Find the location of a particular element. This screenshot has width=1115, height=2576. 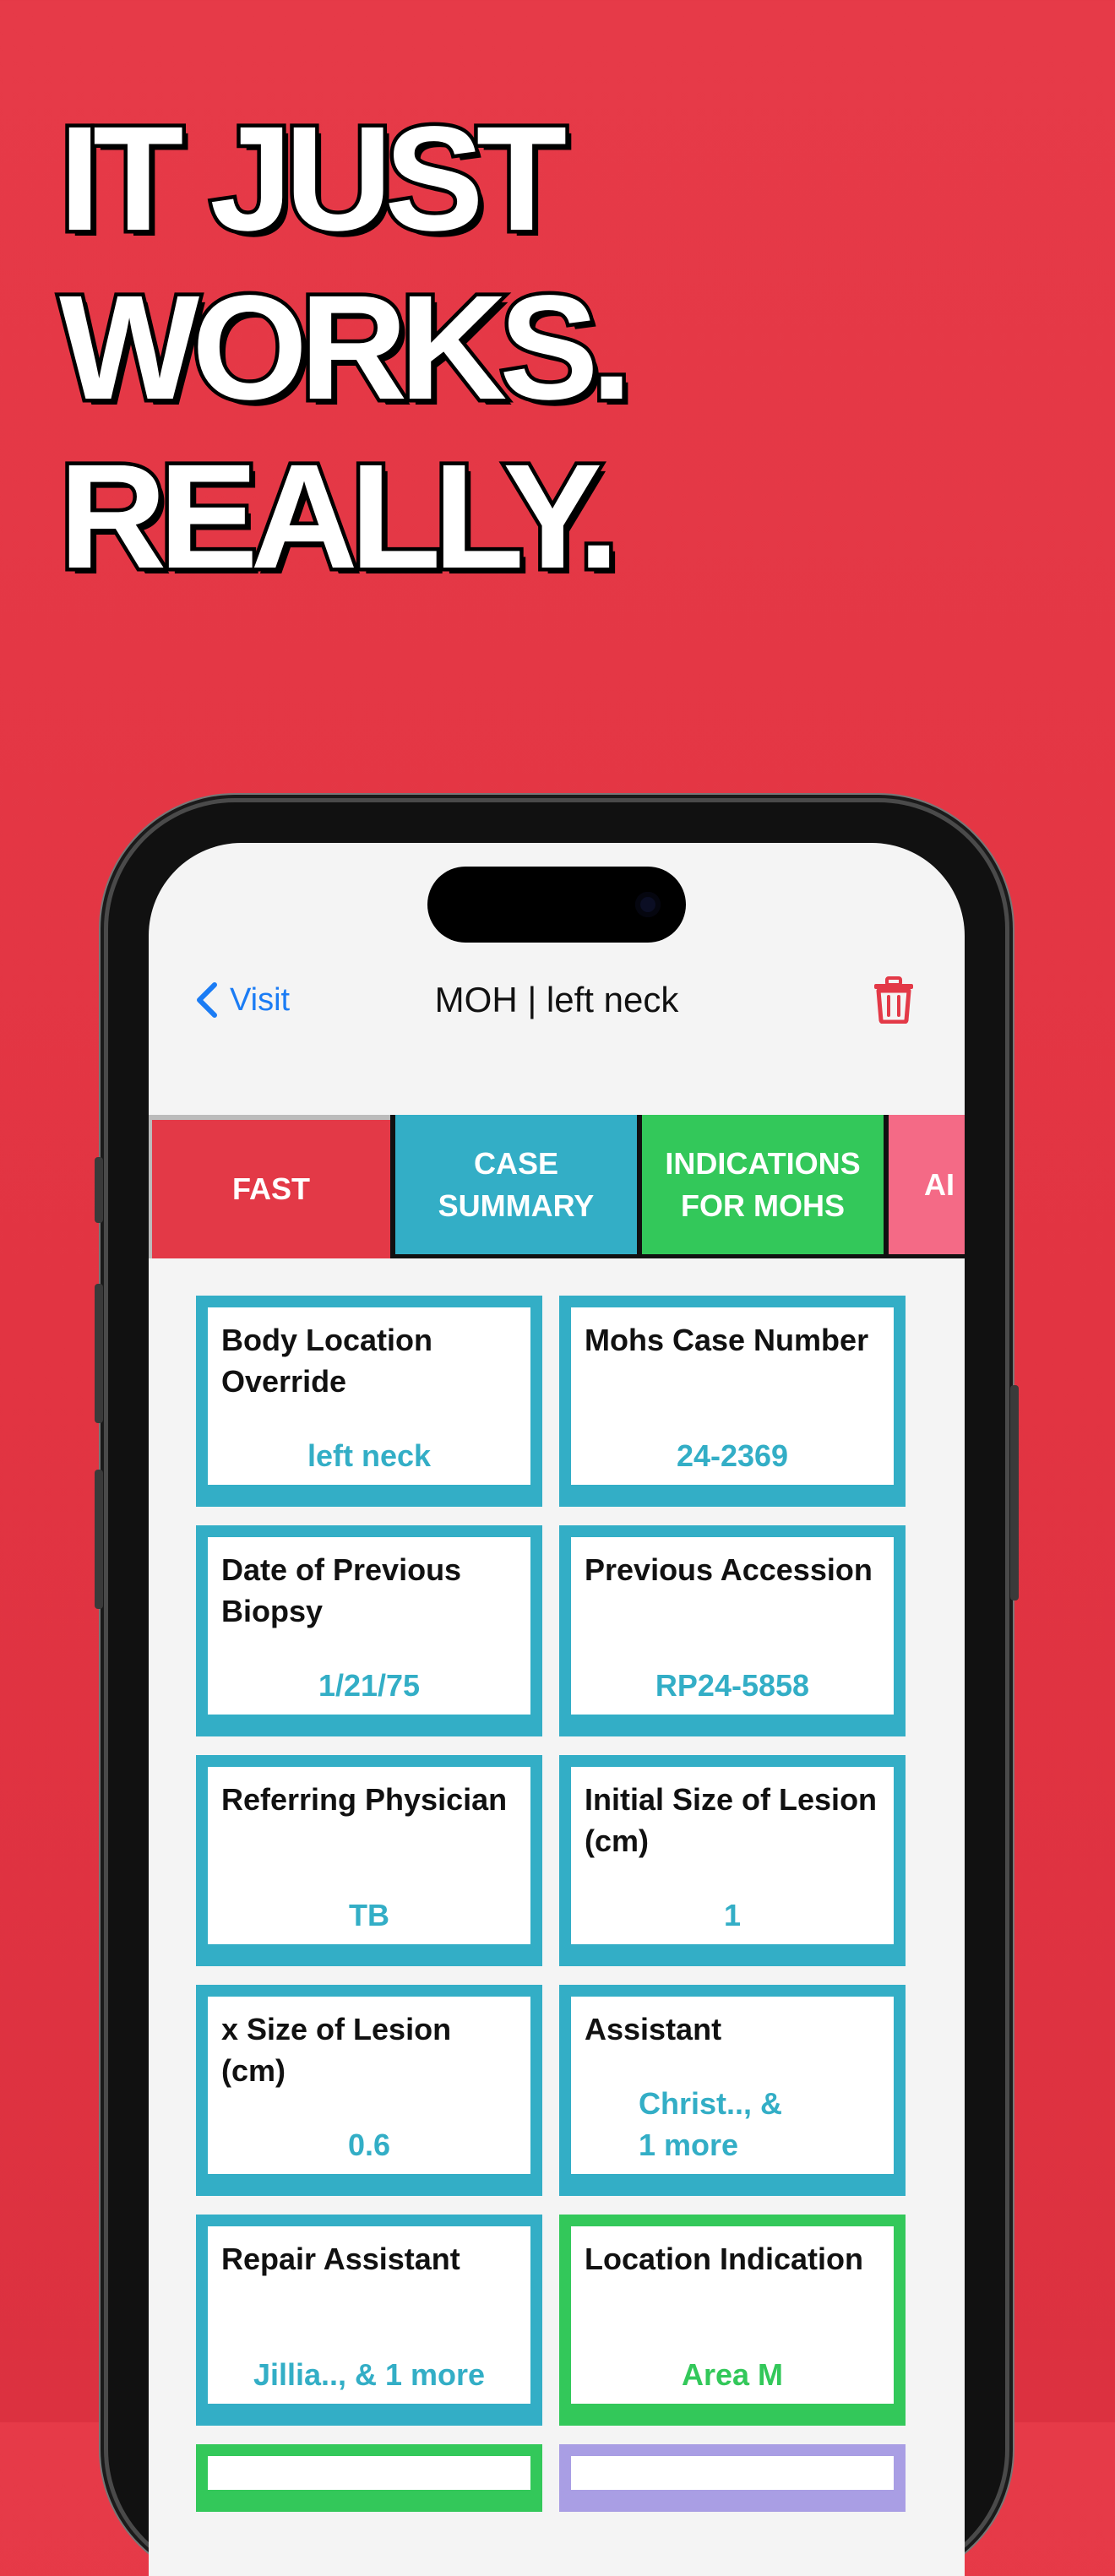

tab-fast: FAST is located at coordinates (270, 1186).